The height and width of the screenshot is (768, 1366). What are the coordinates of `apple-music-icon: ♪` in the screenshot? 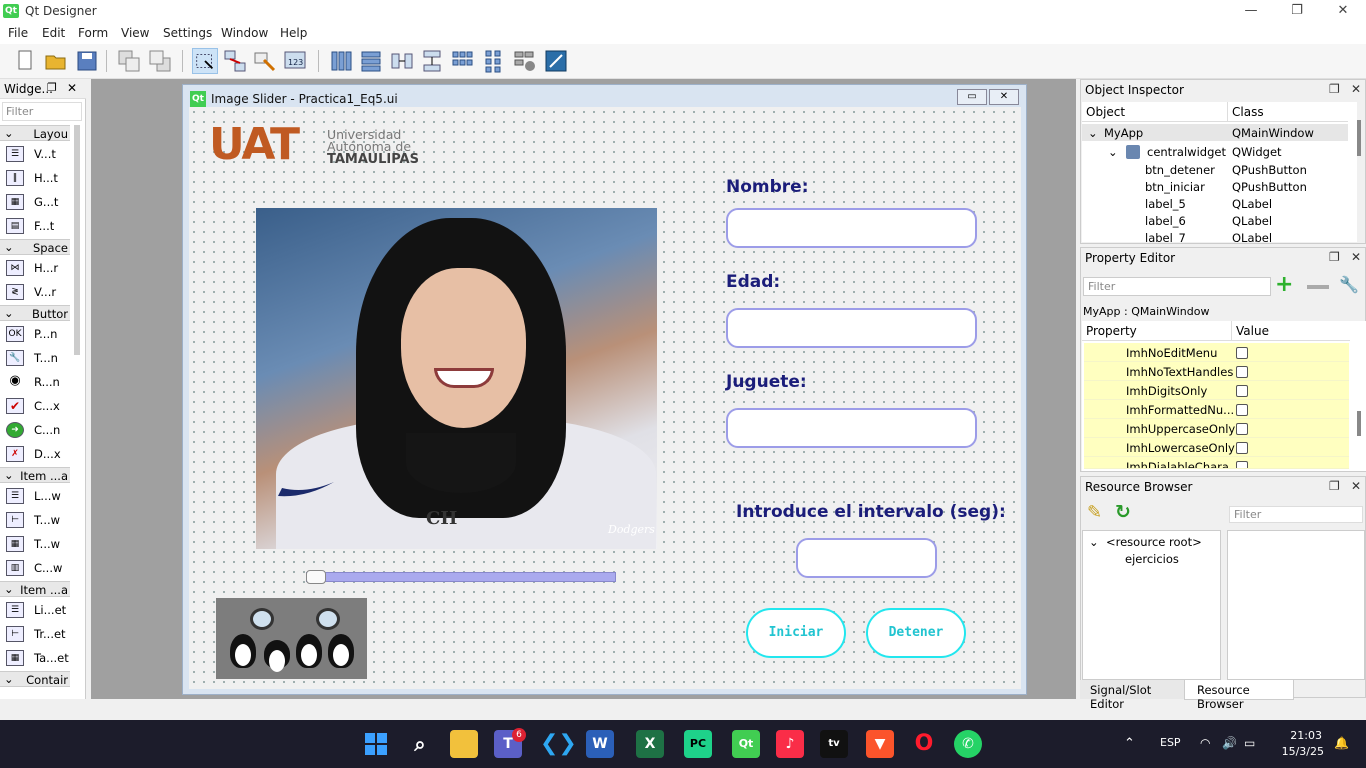 It's located at (790, 744).